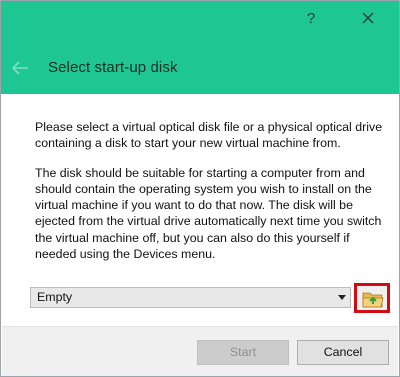  I want to click on help-button: ?, so click(311, 19).